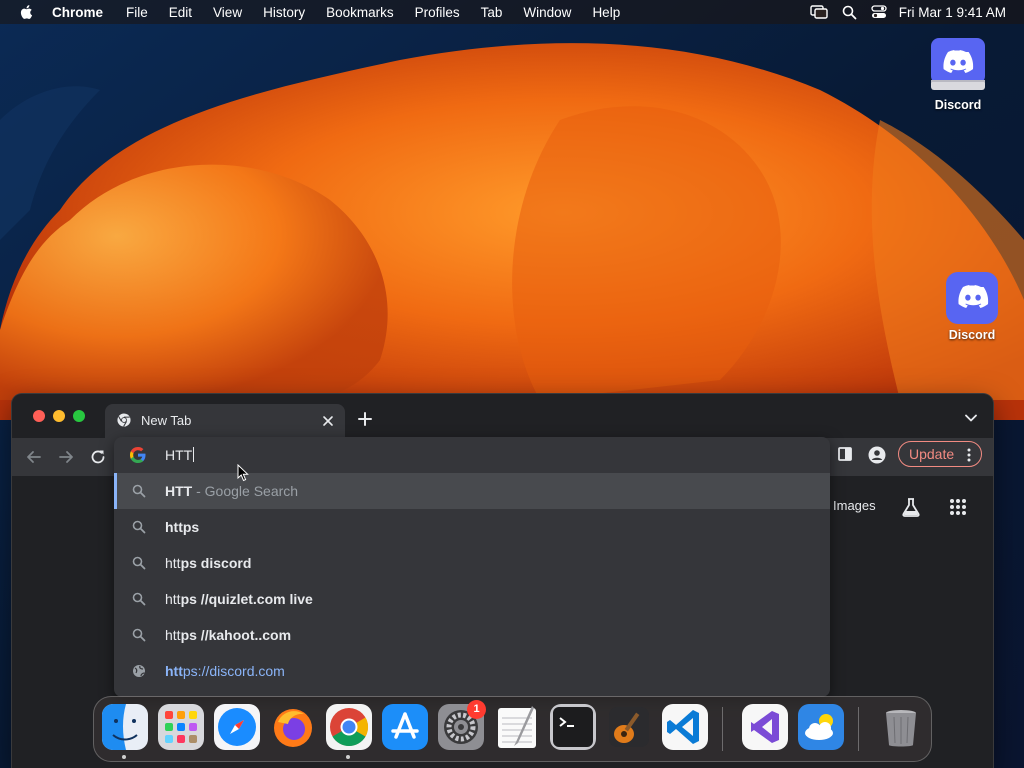  I want to click on profile-avatar-icon, so click(877, 455).